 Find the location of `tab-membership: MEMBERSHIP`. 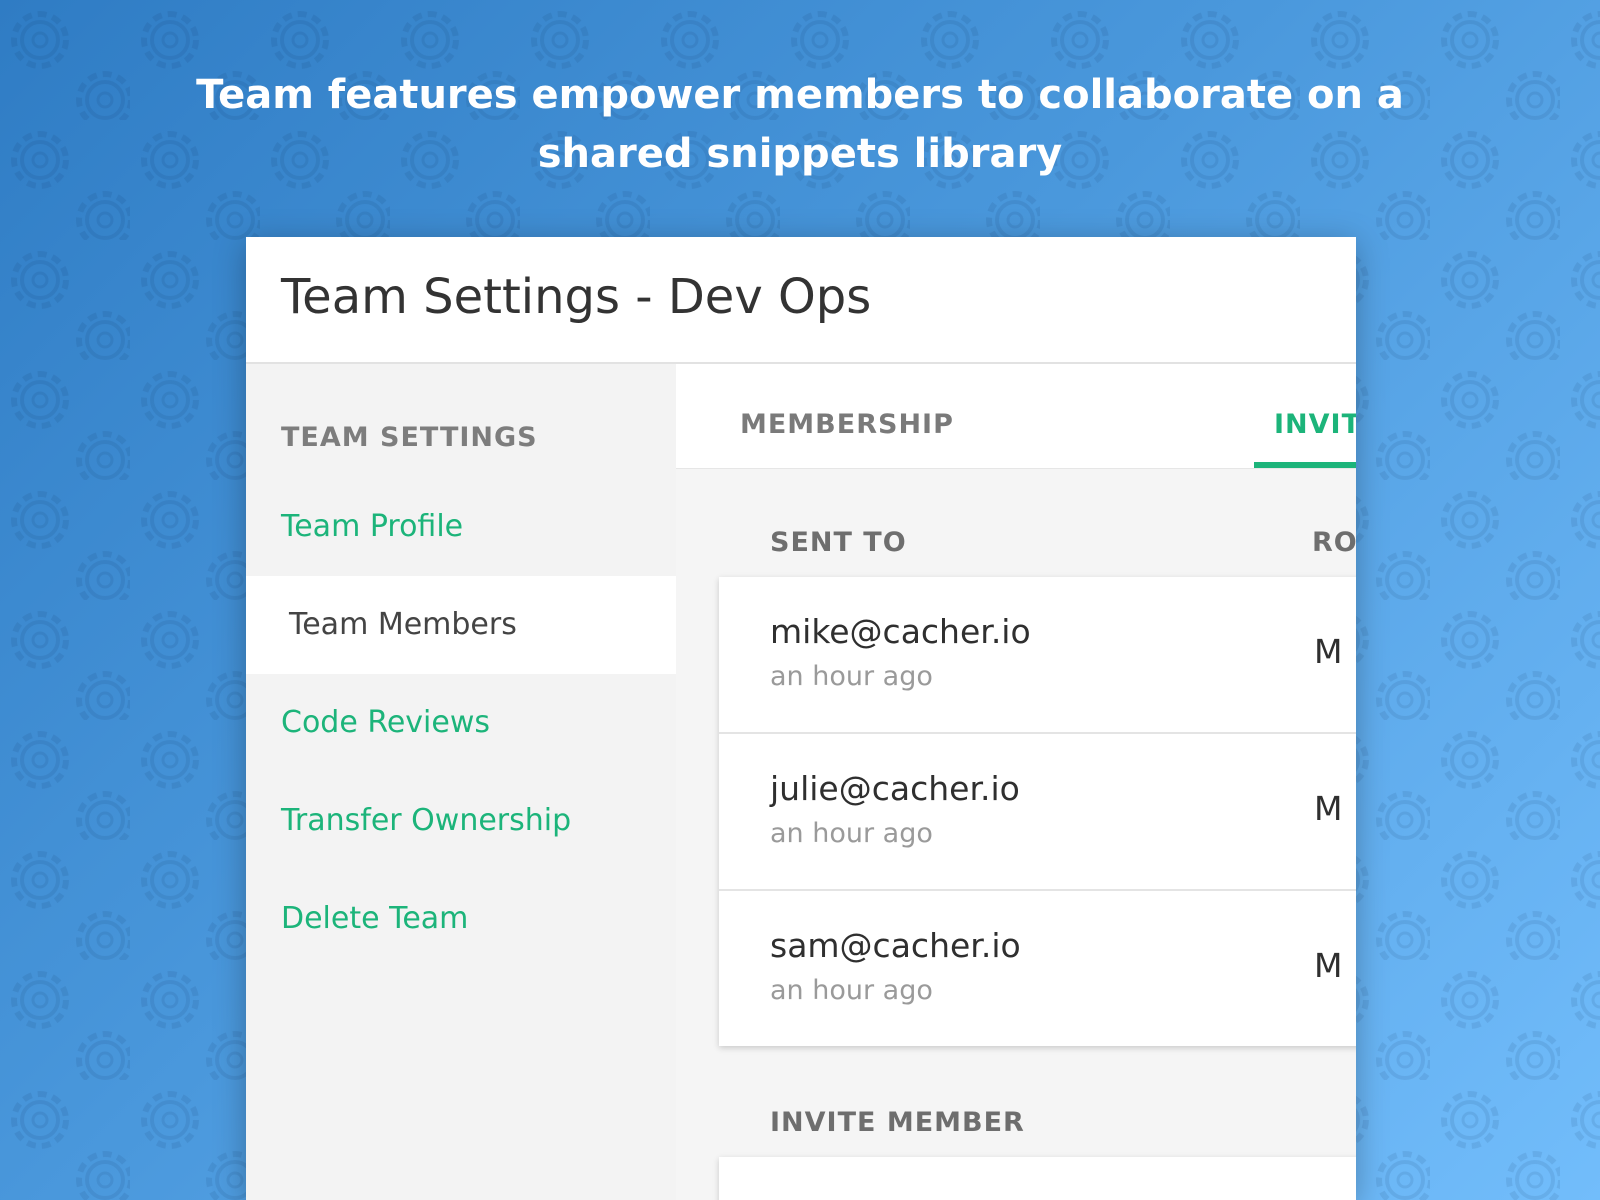

tab-membership: MEMBERSHIP is located at coordinates (847, 416).